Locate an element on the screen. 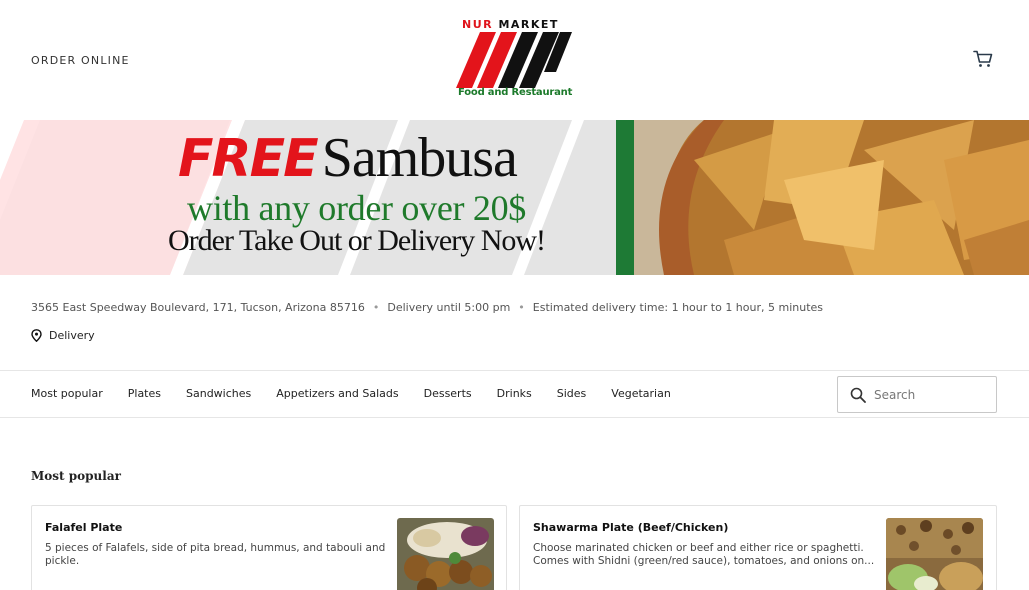 The height and width of the screenshot is (590, 1029). tab-most-popular: Most popular is located at coordinates (67, 393).